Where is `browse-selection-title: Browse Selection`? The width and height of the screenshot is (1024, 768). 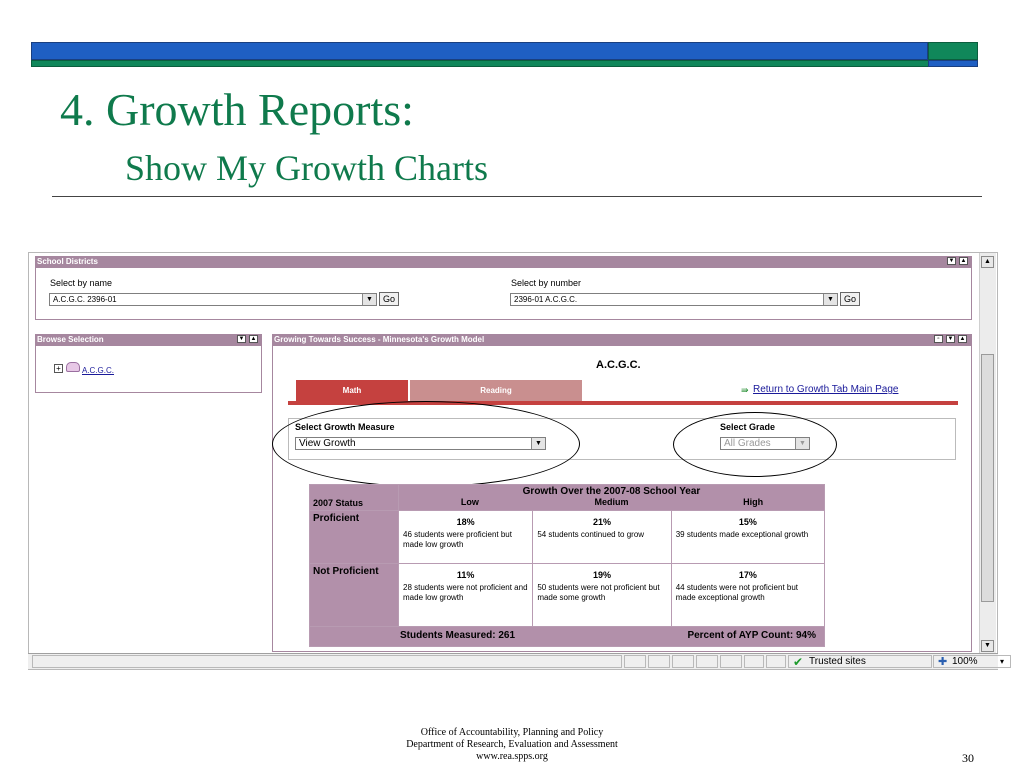
browse-selection-title: Browse Selection is located at coordinates (70, 339).